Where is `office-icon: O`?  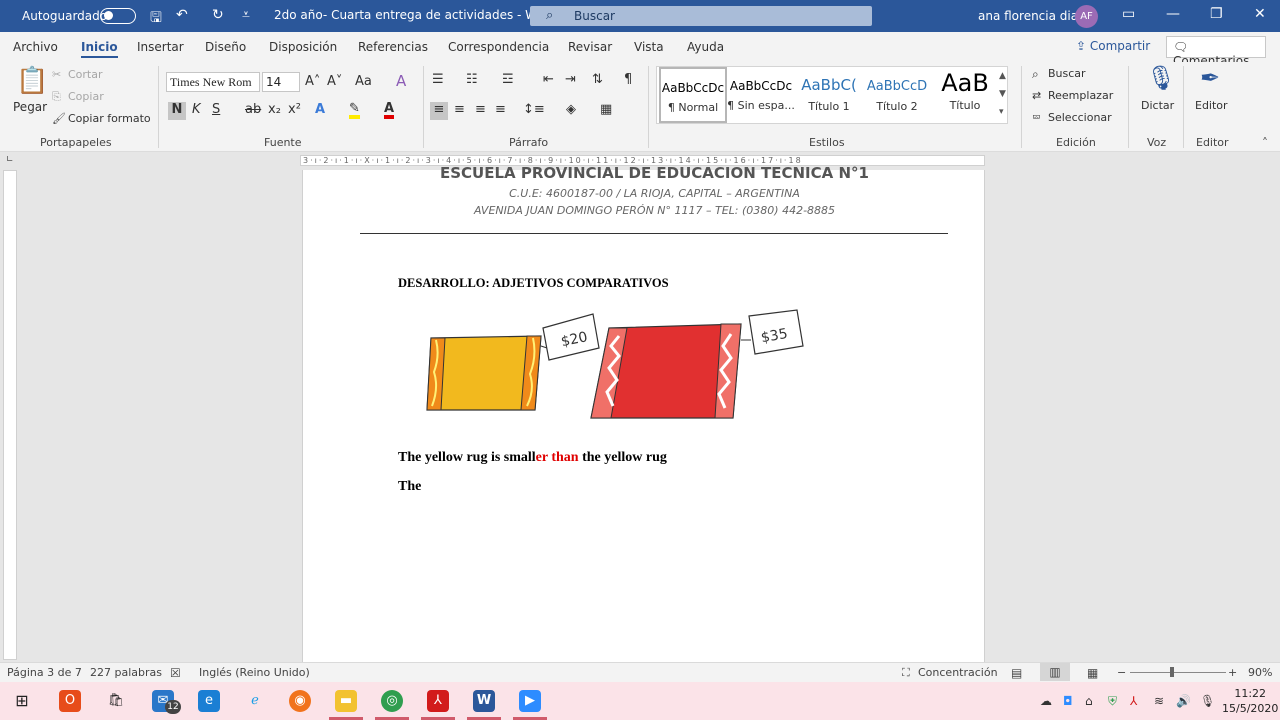 office-icon: O is located at coordinates (70, 701).